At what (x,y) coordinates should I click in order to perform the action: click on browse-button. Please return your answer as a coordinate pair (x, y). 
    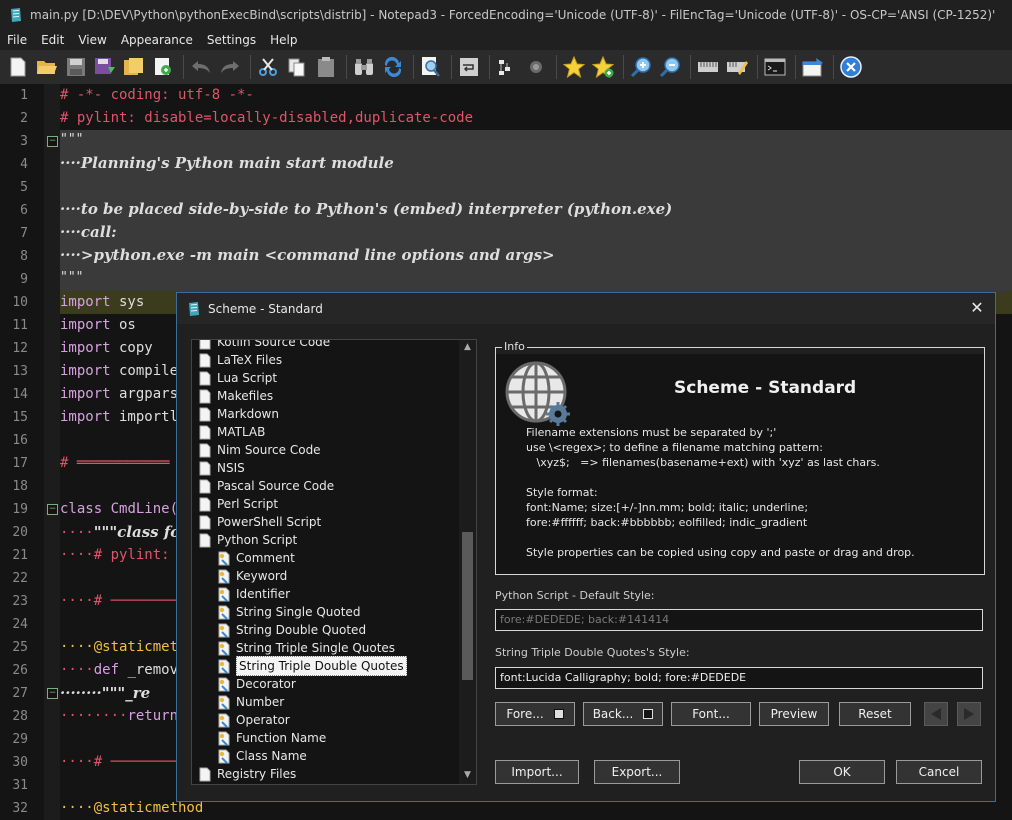
    Looking at the image, I should click on (163, 67).